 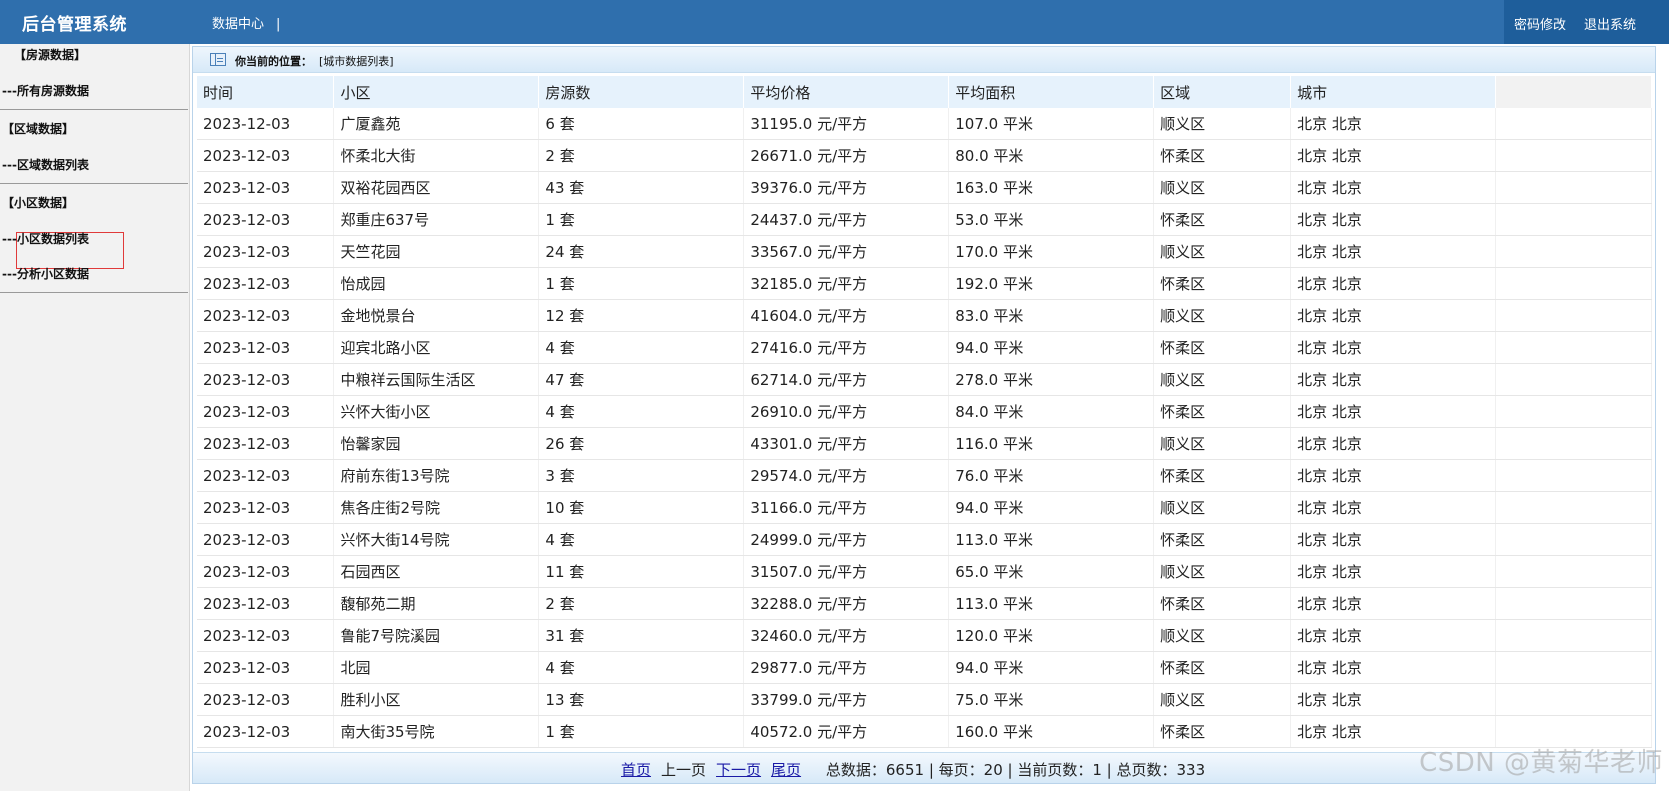 I want to click on sidebar-group-region: 【区域数据】, so click(x=38, y=129).